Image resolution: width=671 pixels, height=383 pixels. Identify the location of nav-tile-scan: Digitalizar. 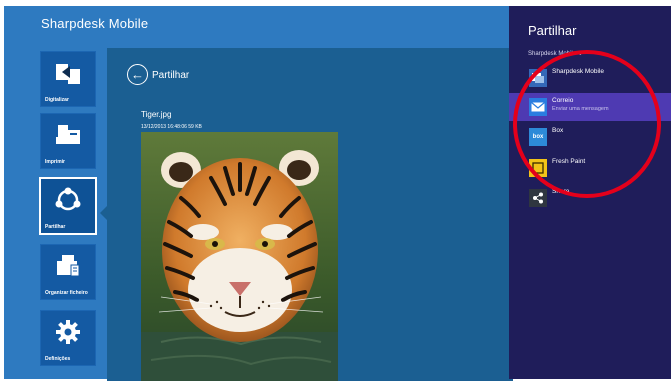
(68, 79).